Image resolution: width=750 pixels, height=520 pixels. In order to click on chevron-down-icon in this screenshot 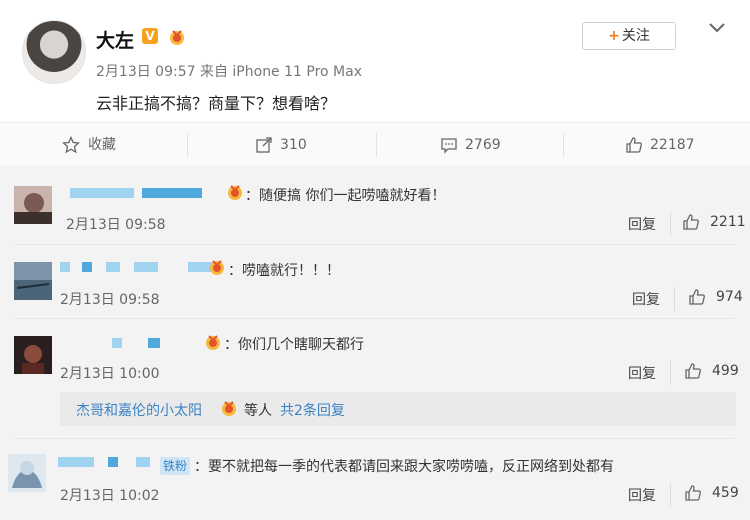, I will do `click(717, 28)`.